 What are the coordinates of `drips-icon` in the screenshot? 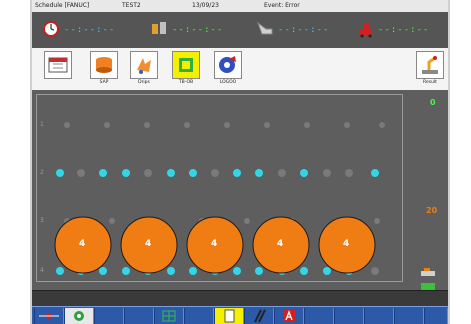 It's located at (144, 66).